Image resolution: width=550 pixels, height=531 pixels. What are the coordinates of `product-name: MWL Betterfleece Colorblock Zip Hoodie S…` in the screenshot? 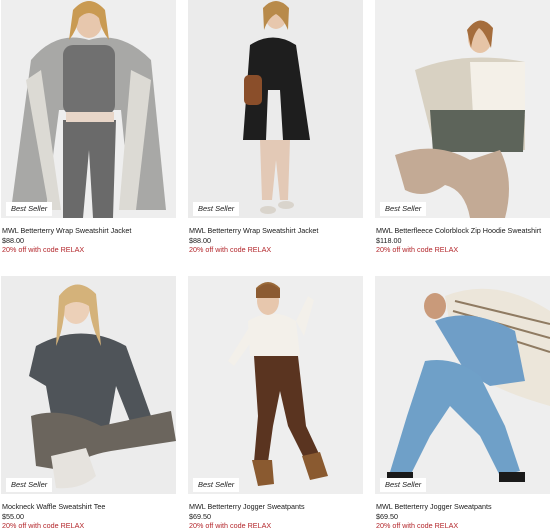 It's located at (458, 230).